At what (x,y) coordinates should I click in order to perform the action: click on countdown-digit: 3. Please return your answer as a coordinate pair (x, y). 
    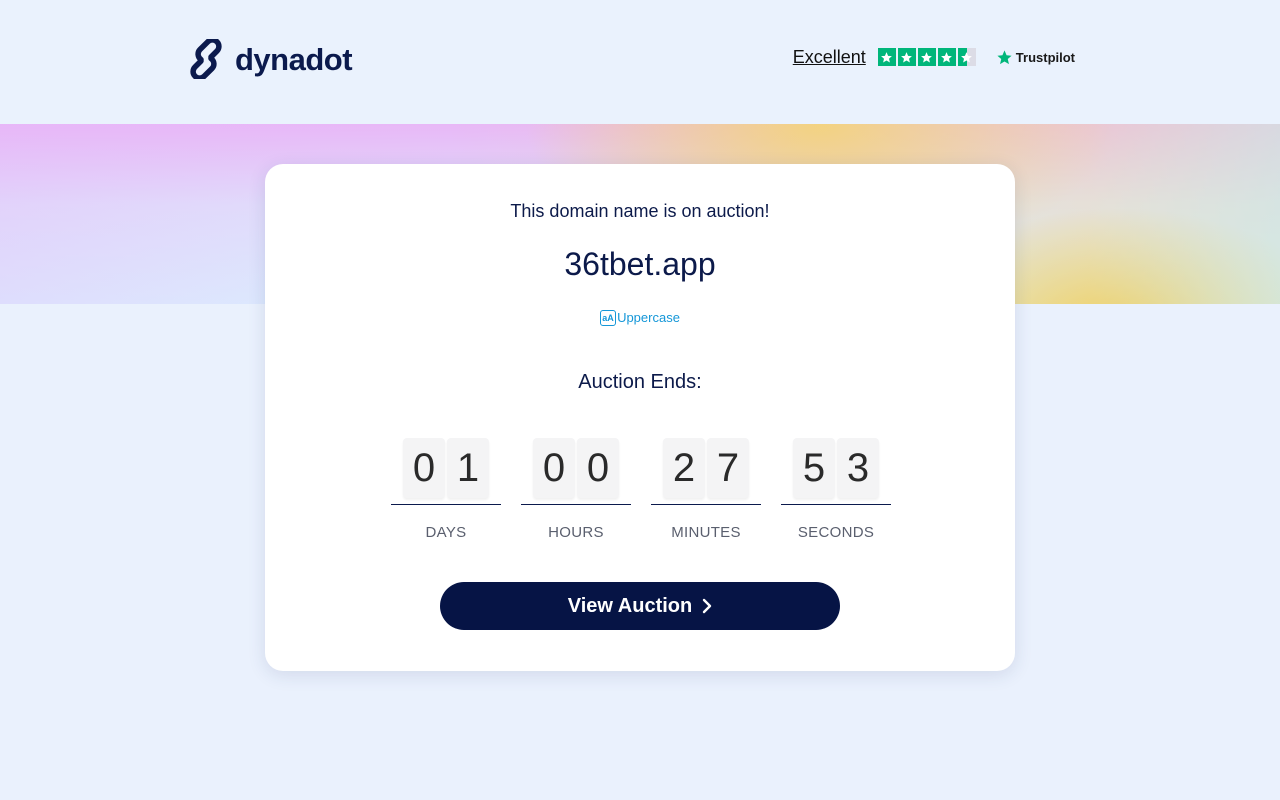
    Looking at the image, I should click on (858, 468).